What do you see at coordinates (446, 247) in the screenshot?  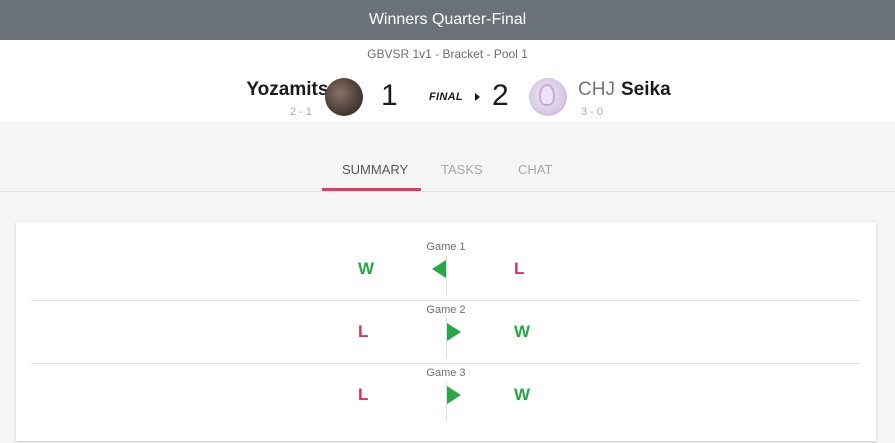 I see `game-label: Game 1` at bounding box center [446, 247].